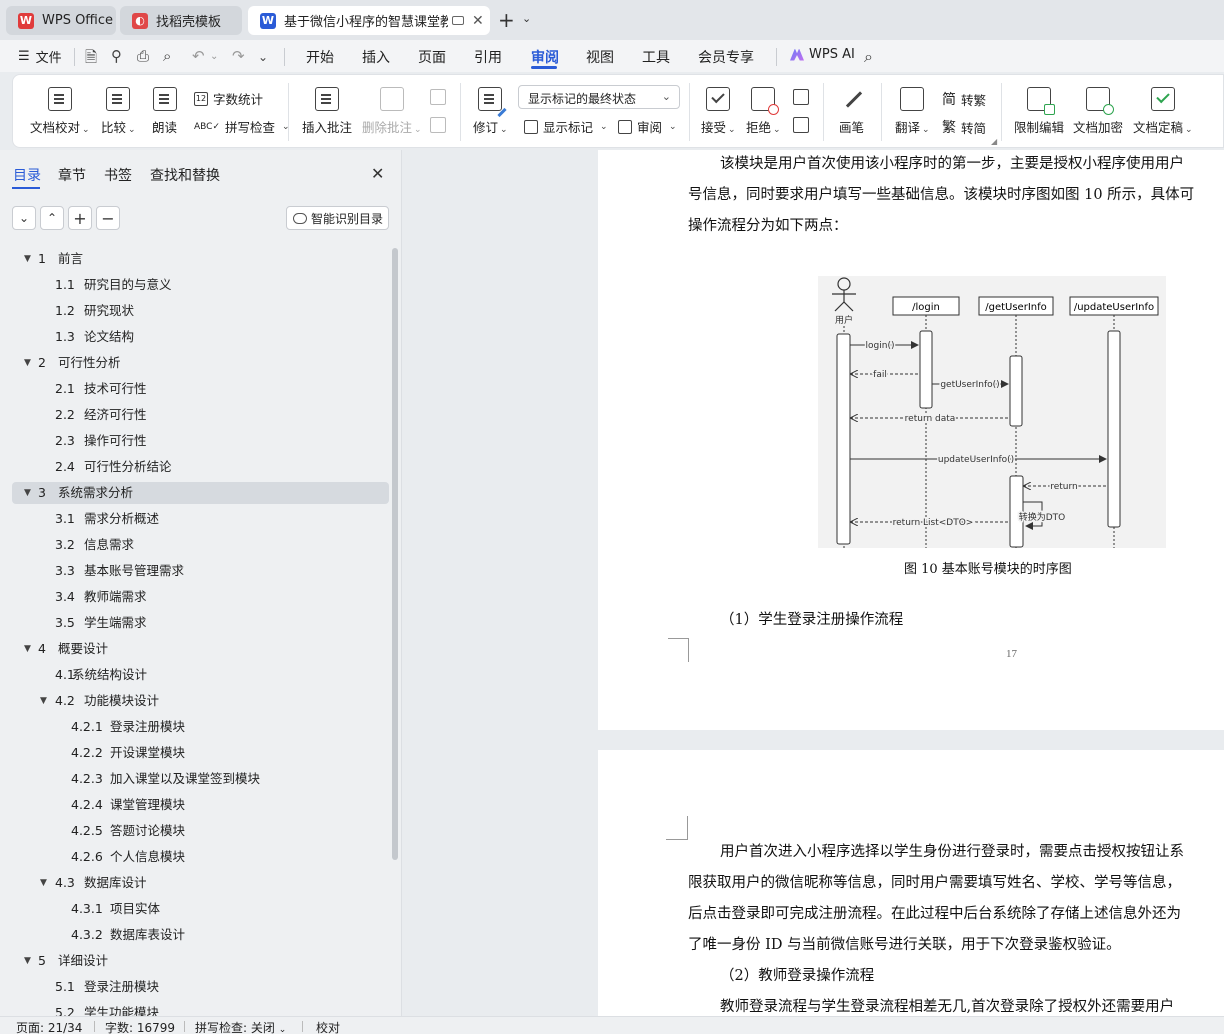  What do you see at coordinates (240, 1026) in the screenshot?
I see `spell-check-status: 拼写检查: 关闭 ⌄` at bounding box center [240, 1026].